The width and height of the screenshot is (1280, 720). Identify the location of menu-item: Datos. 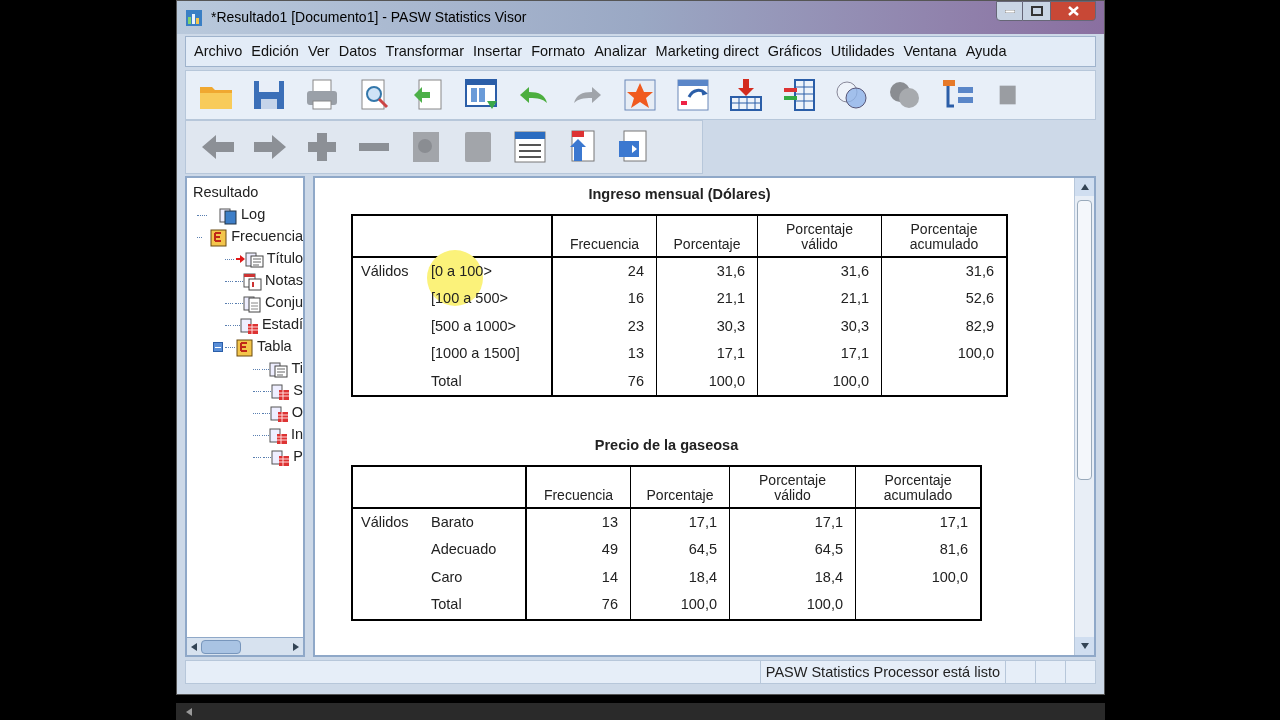
(357, 51).